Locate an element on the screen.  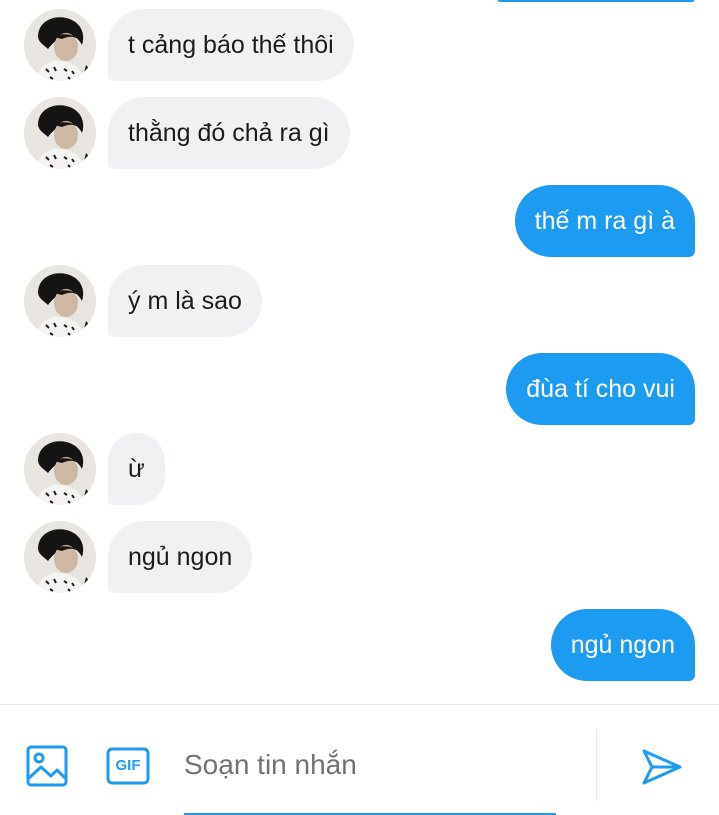
outgoing-message-bubble: ngủ ngon is located at coordinates (622, 645).